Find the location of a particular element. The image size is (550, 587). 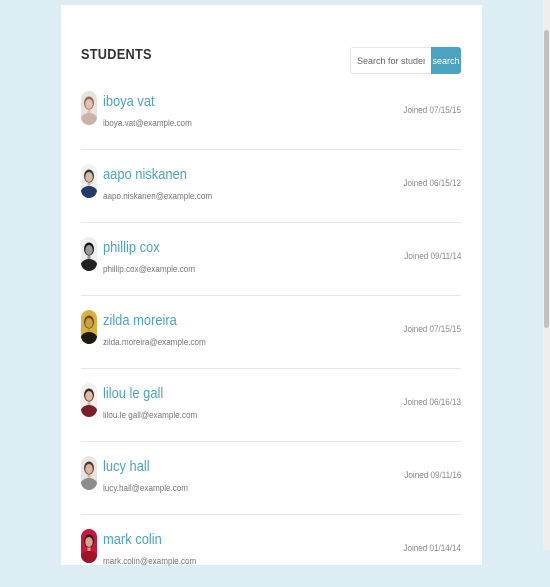

joined-date: Joined 01/14/14 is located at coordinates (432, 548).